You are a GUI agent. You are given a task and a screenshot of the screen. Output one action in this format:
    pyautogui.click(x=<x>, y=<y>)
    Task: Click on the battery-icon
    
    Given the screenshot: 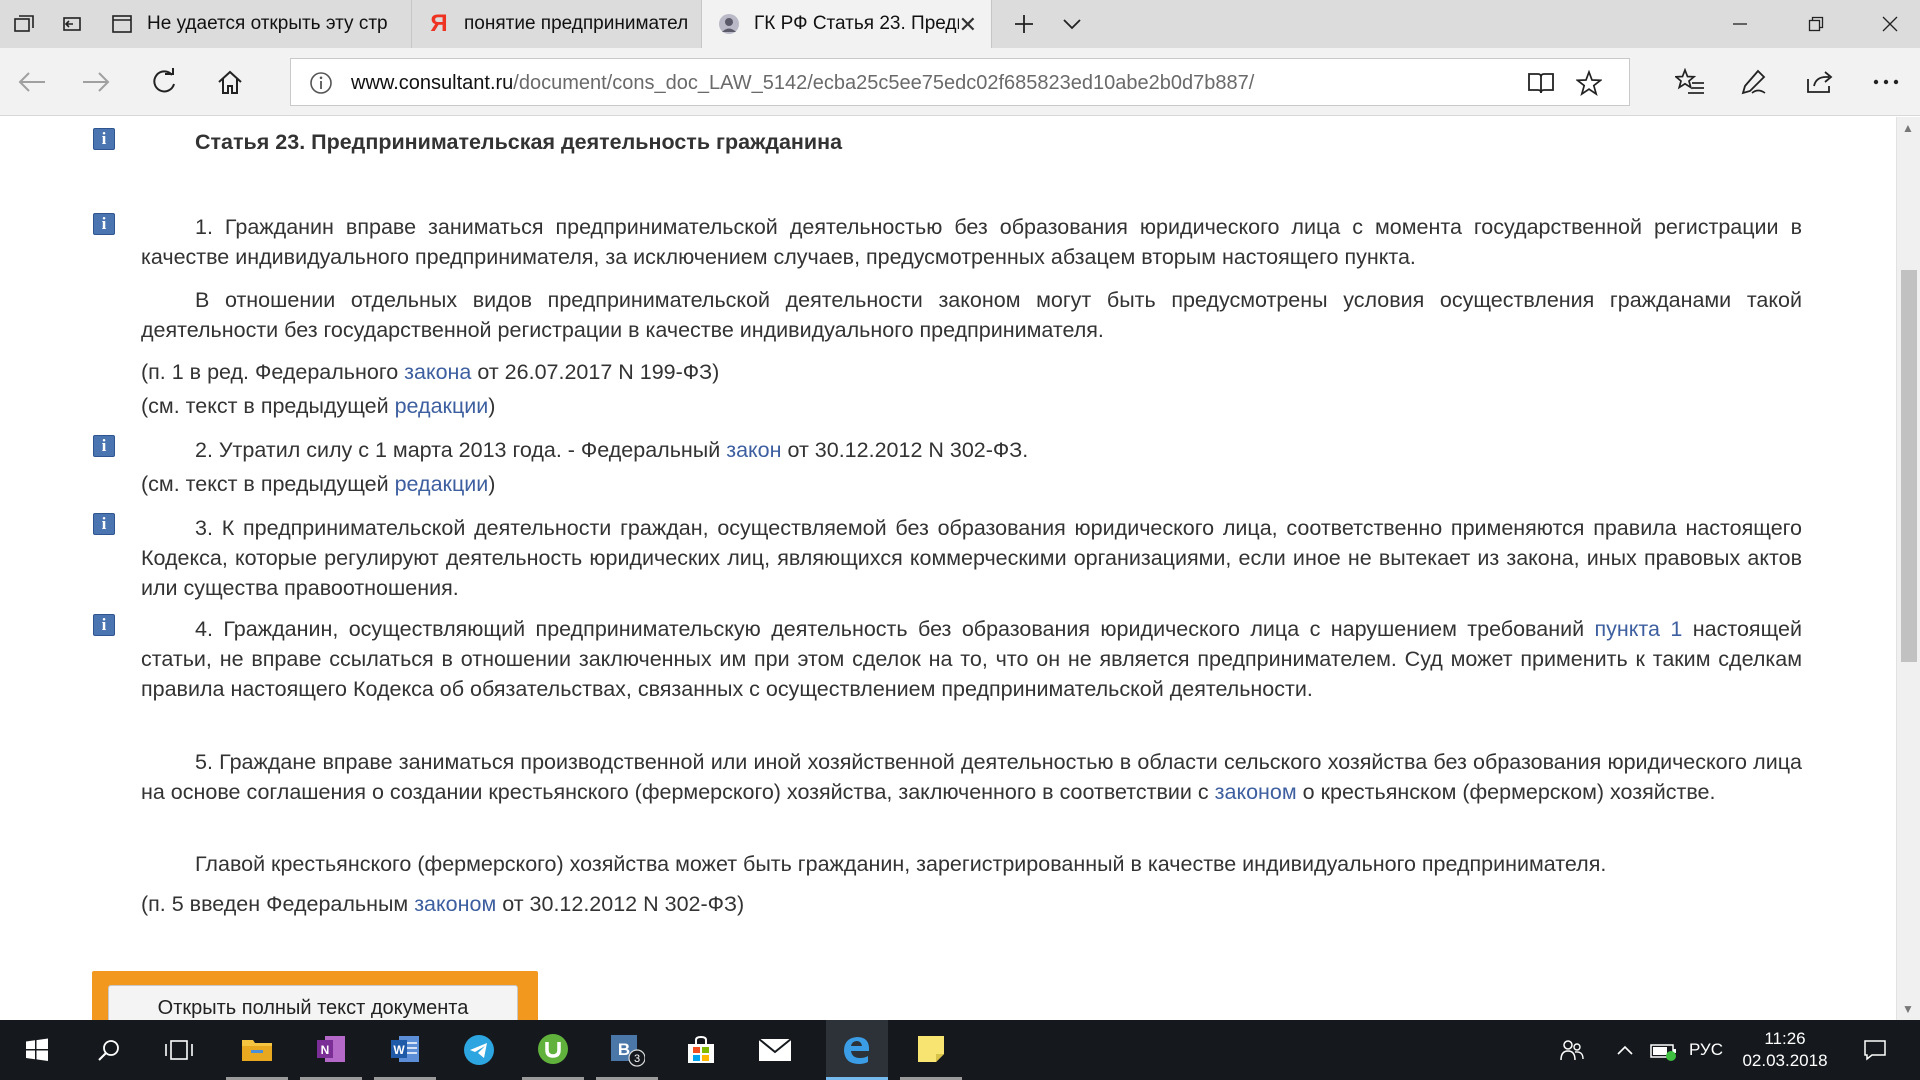 What is the action you would take?
    pyautogui.click(x=1664, y=1050)
    